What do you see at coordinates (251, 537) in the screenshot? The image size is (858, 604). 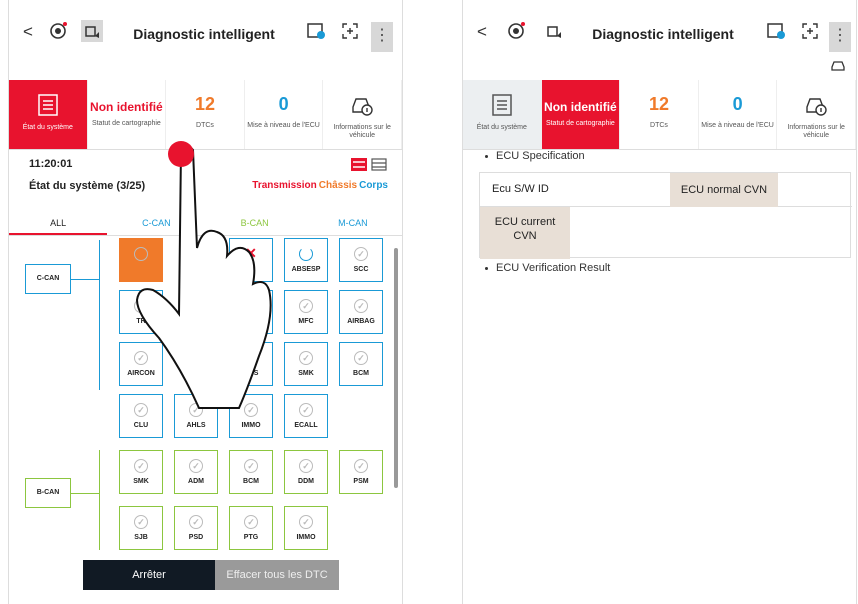 I see `ecu-node-label: PTG` at bounding box center [251, 537].